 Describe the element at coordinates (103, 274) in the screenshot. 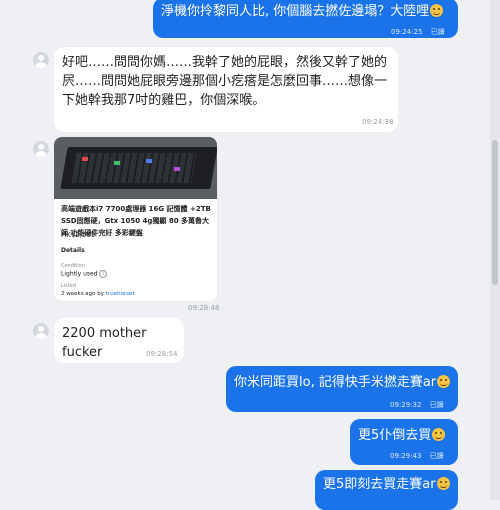

I see `info-icon: i` at that location.